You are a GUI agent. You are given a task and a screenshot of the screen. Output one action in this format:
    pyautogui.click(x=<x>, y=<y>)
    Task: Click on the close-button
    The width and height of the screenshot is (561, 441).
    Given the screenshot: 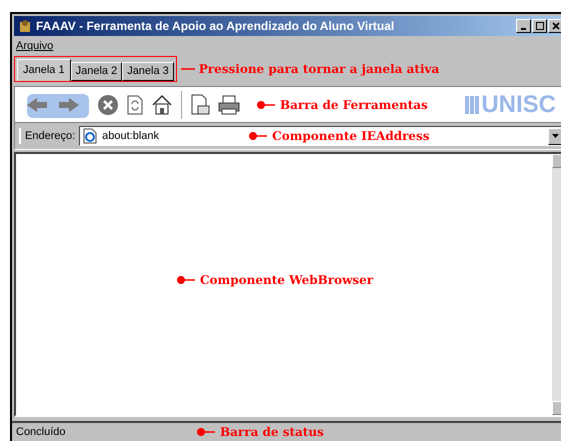 What is the action you would take?
    pyautogui.click(x=554, y=26)
    